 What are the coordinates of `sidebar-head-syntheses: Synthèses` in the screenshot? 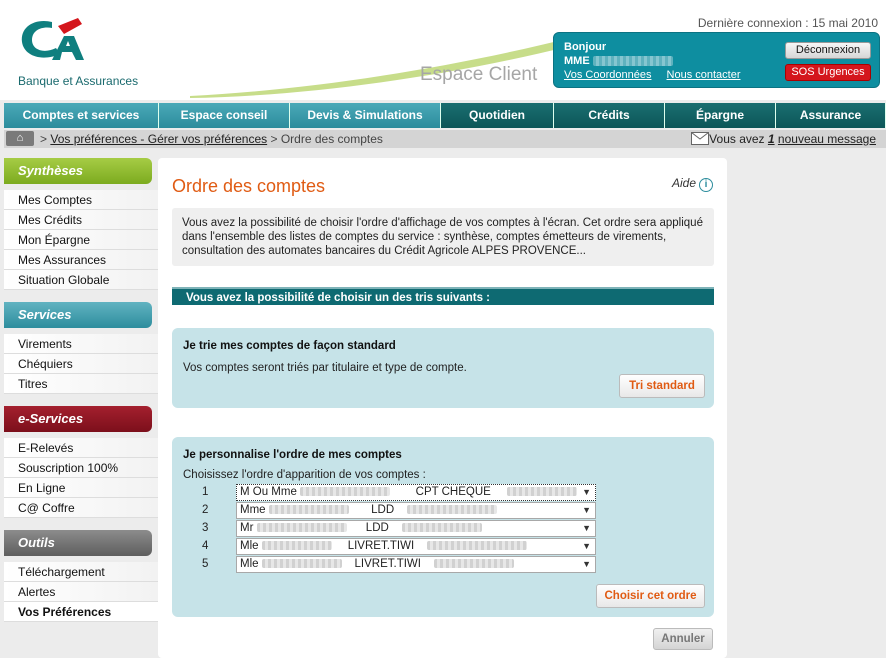 It's located at (78, 171).